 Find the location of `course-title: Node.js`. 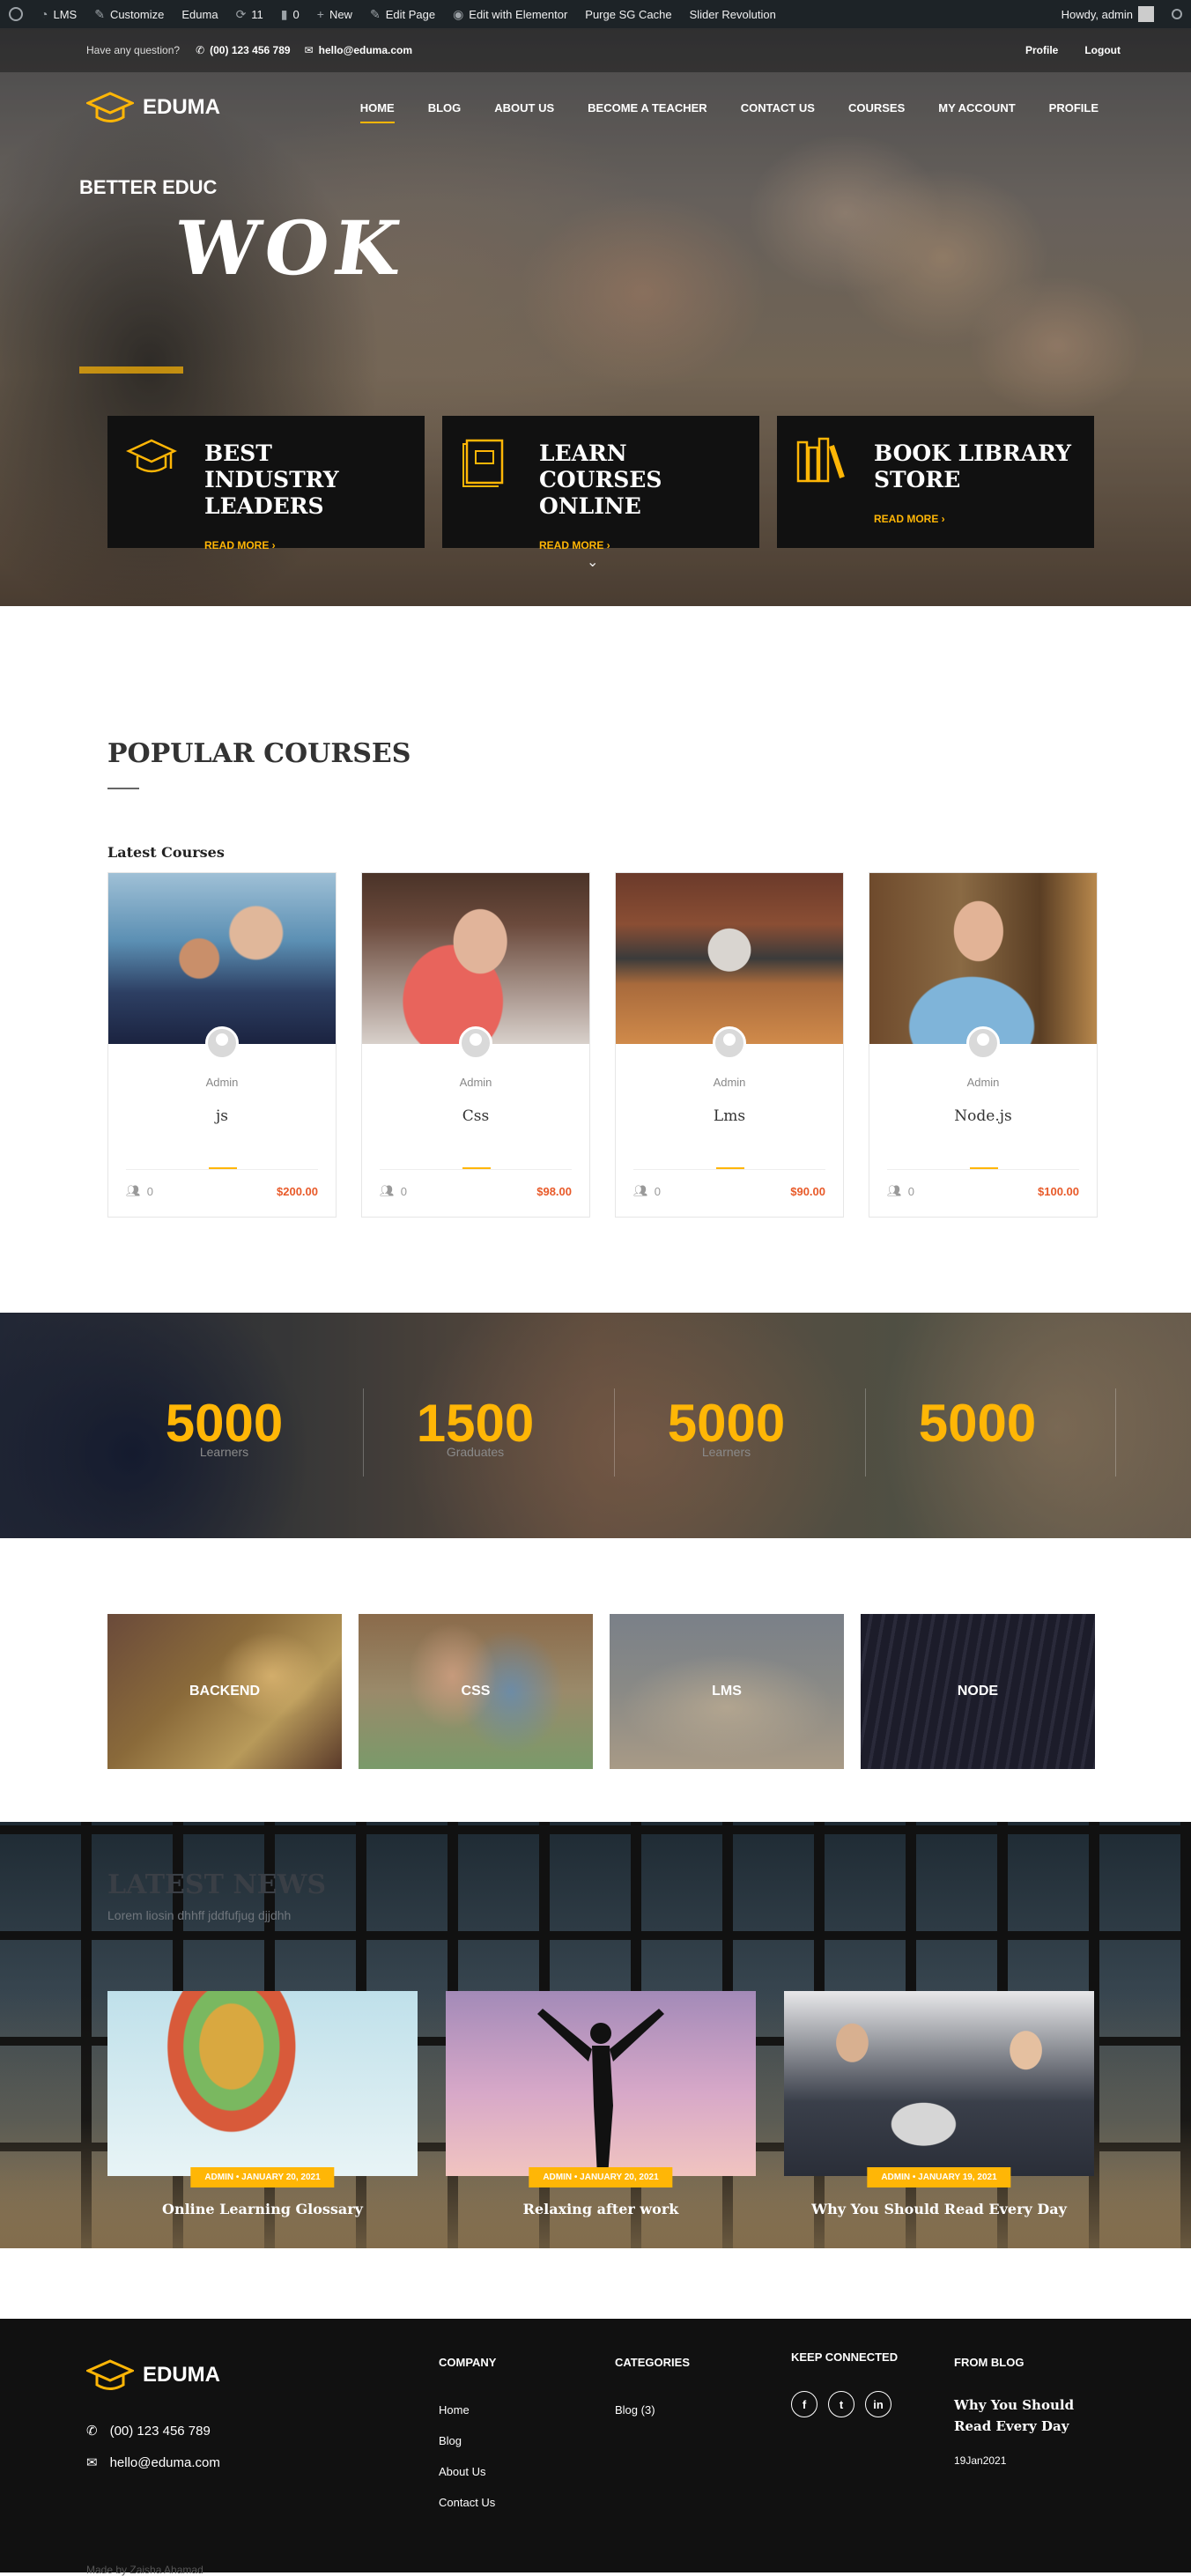

course-title: Node.js is located at coordinates (983, 1116).